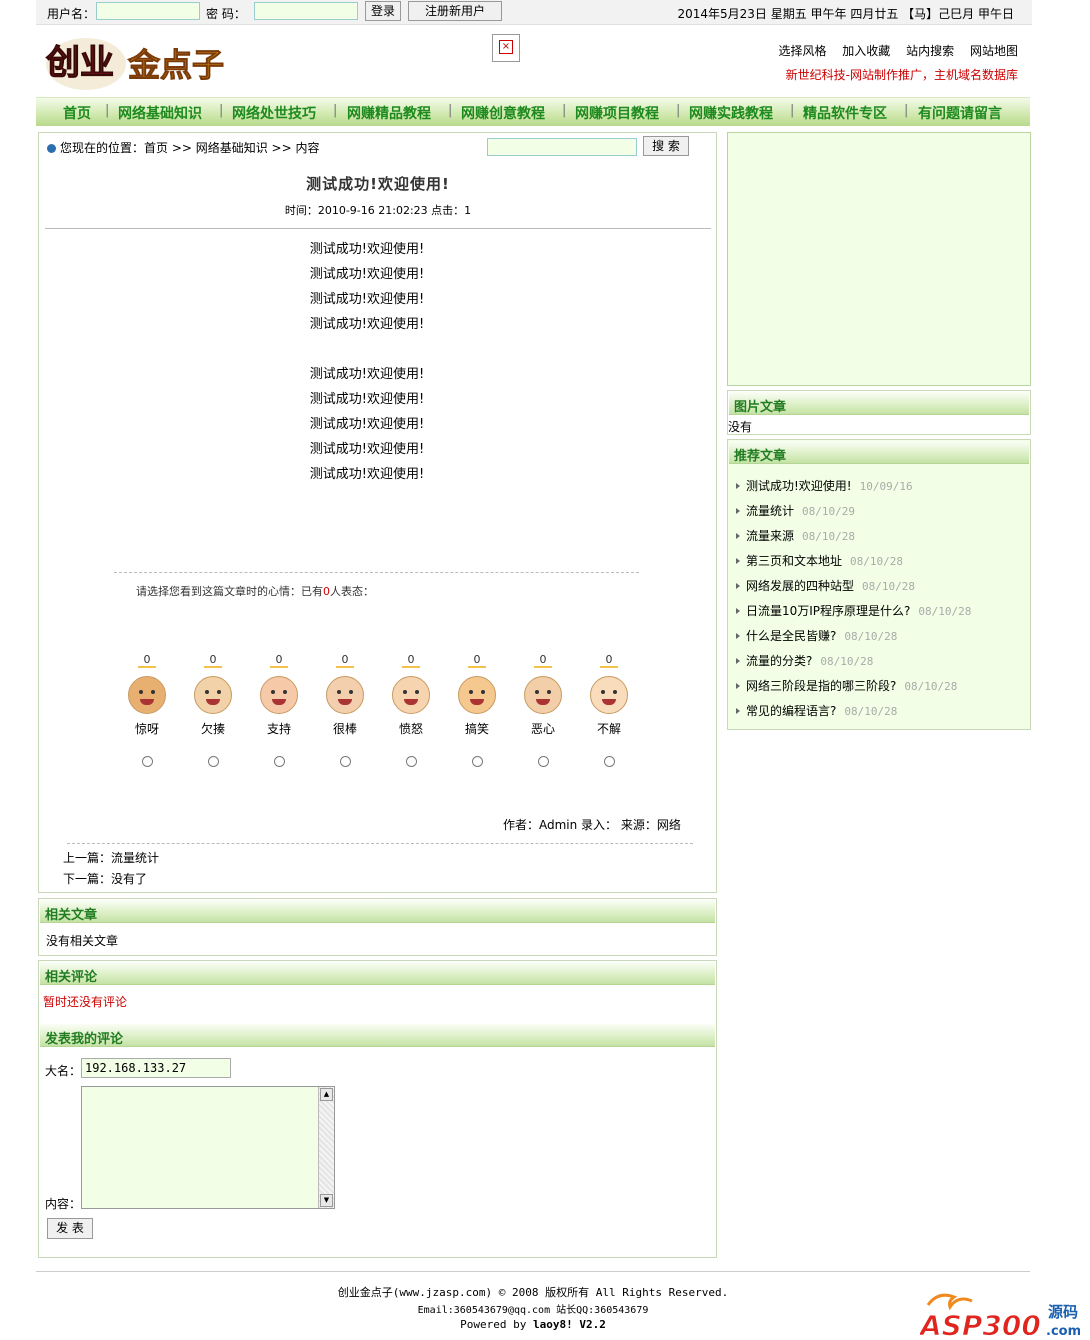 The width and height of the screenshot is (1090, 1340). What do you see at coordinates (1063, 1331) in the screenshot?
I see `watermark-domain: .com` at bounding box center [1063, 1331].